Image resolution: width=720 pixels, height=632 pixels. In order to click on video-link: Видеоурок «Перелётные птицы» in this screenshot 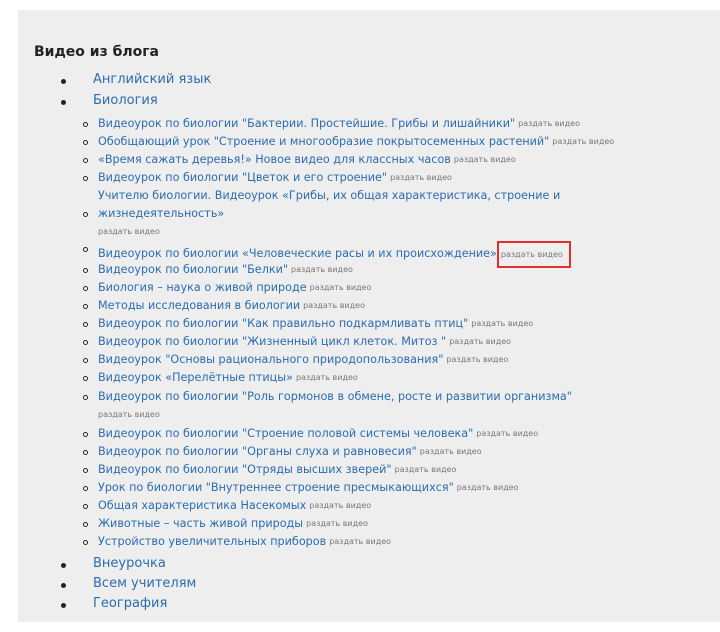, I will do `click(195, 377)`.